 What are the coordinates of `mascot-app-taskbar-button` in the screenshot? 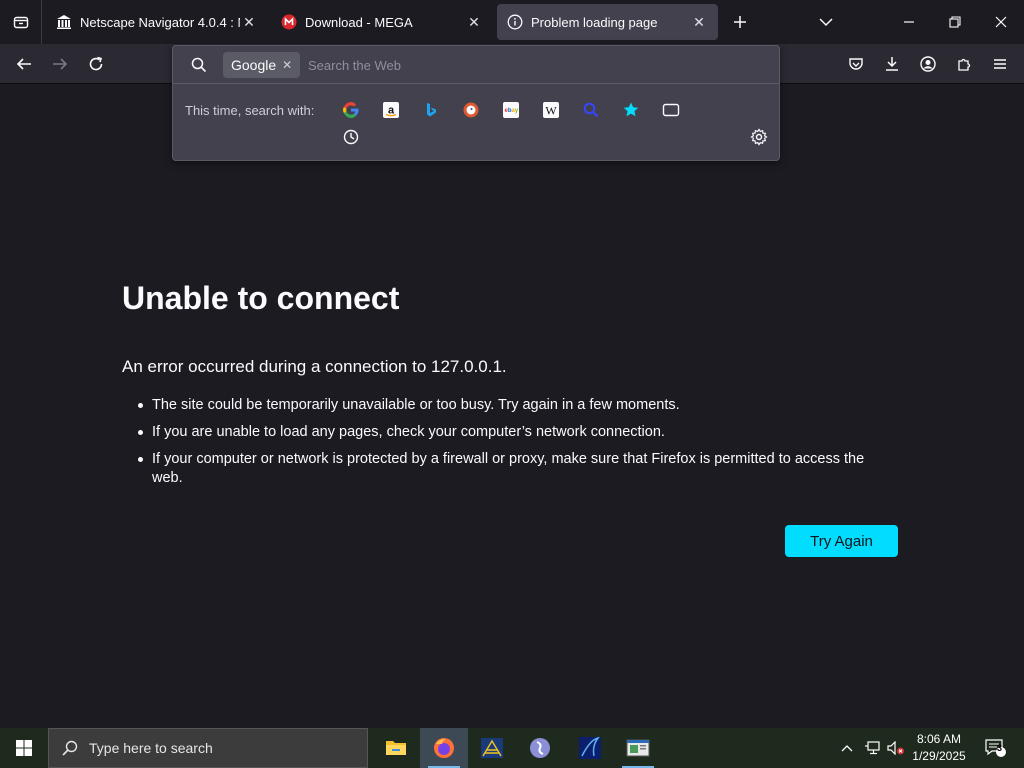 It's located at (540, 748).